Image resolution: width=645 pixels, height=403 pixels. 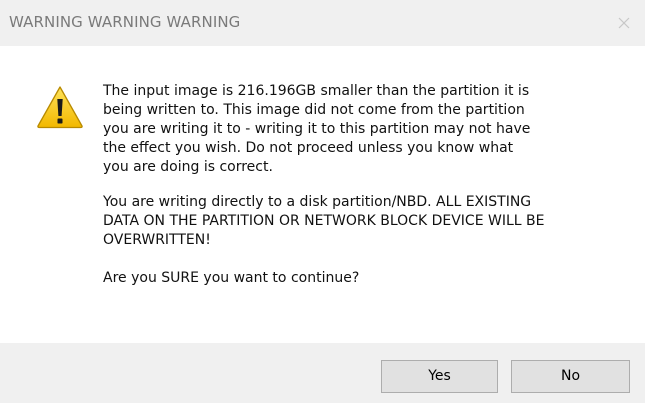 What do you see at coordinates (125, 22) in the screenshot?
I see `dialog-title: WARNING WARNING WARNING` at bounding box center [125, 22].